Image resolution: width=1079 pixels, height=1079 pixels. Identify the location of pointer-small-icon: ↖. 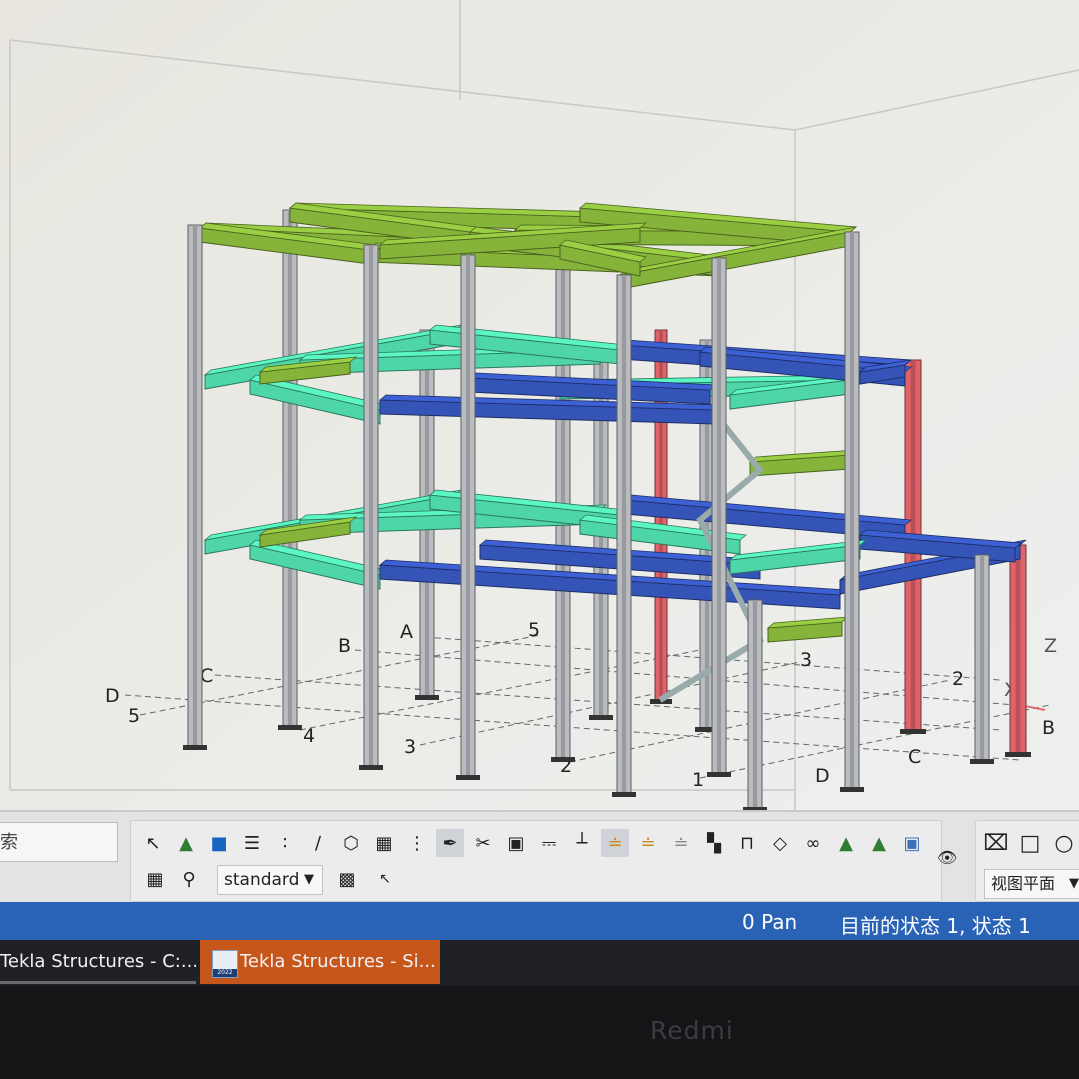
(385, 879).